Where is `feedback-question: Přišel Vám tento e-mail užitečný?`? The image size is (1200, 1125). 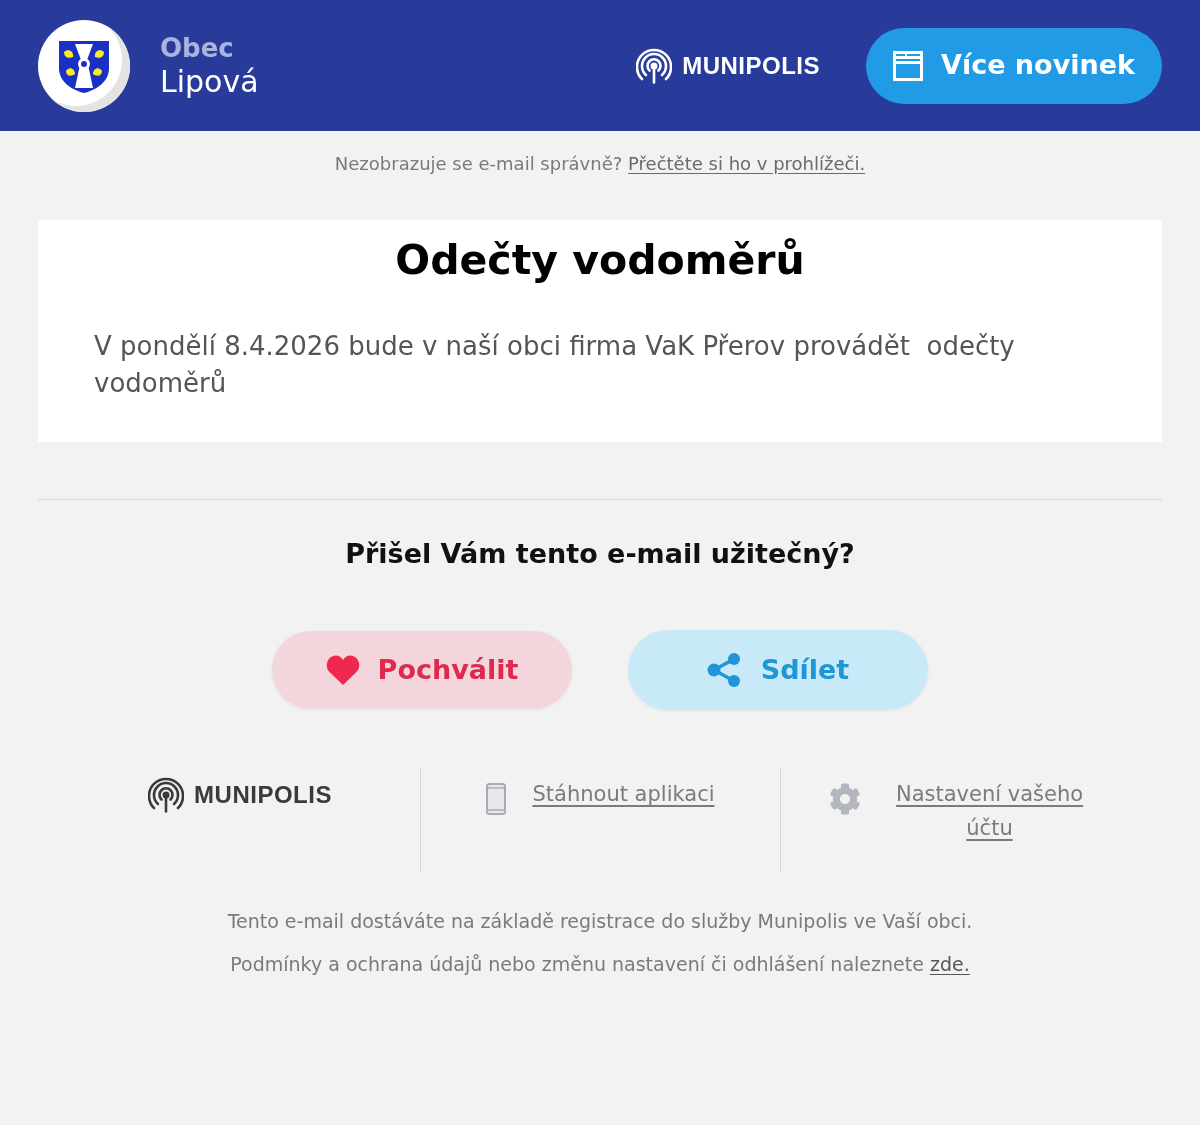 feedback-question: Přišel Vám tento e-mail užitečný? is located at coordinates (600, 554).